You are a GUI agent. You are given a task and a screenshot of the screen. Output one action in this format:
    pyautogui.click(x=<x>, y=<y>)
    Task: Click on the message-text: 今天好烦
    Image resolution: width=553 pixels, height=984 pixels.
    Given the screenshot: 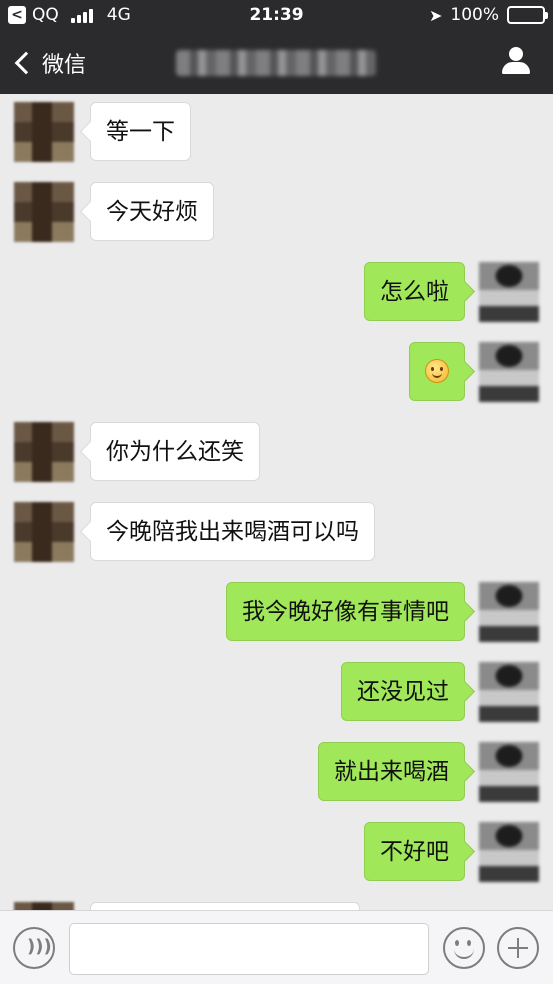 What is the action you would take?
    pyautogui.click(x=152, y=212)
    